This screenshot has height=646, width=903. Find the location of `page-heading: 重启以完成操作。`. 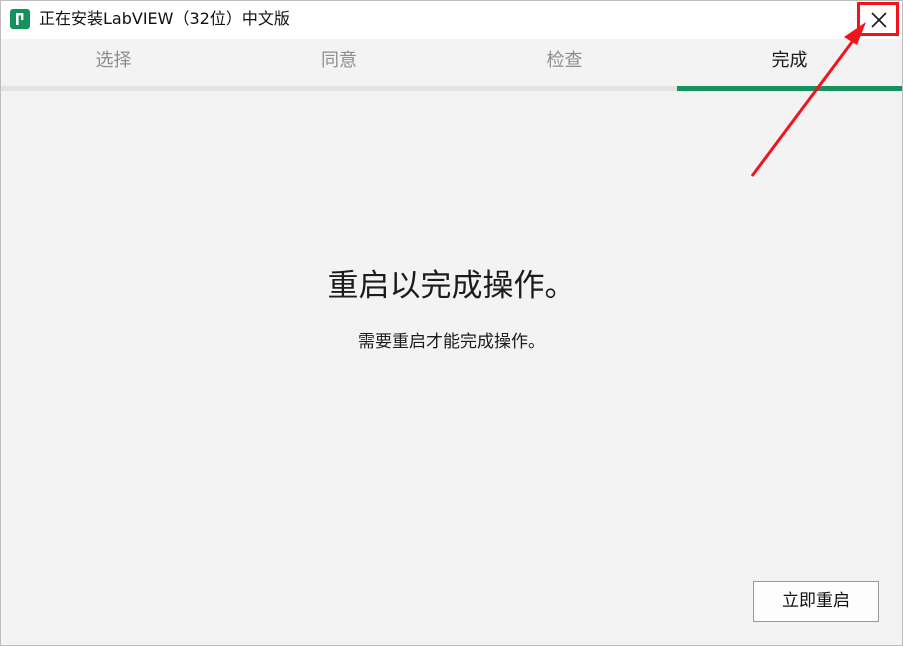

page-heading: 重启以完成操作。 is located at coordinates (451, 286).